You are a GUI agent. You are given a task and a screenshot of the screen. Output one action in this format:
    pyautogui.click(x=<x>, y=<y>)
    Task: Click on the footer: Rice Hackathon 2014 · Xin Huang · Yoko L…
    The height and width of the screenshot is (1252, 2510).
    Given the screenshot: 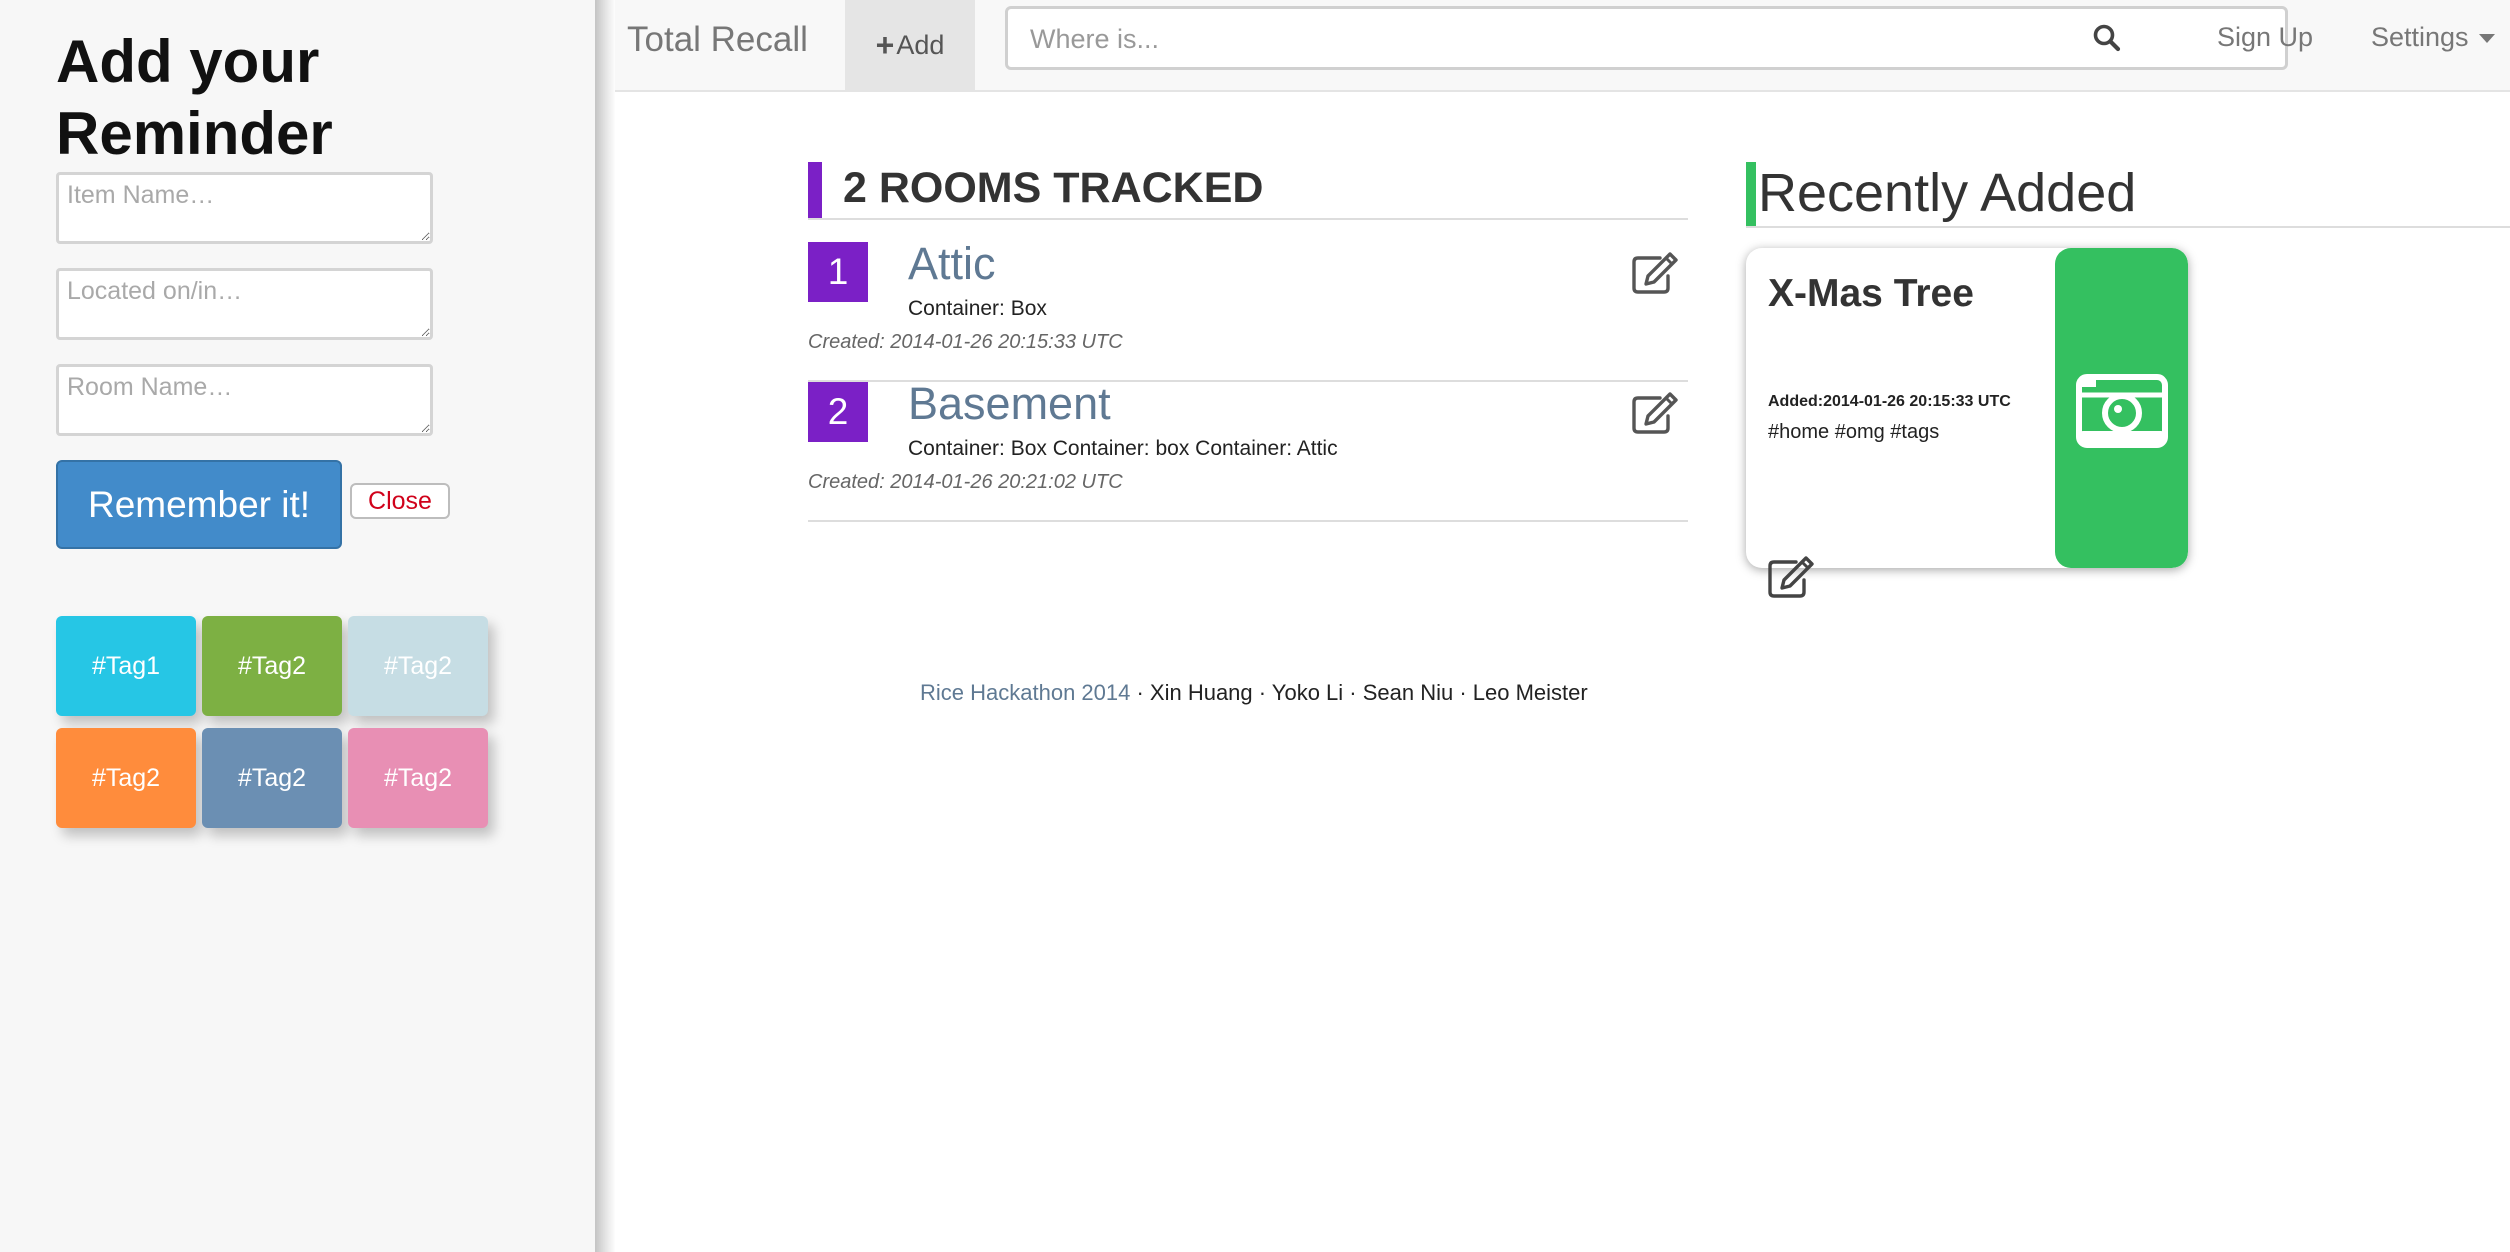 What is the action you would take?
    pyautogui.click(x=1254, y=693)
    